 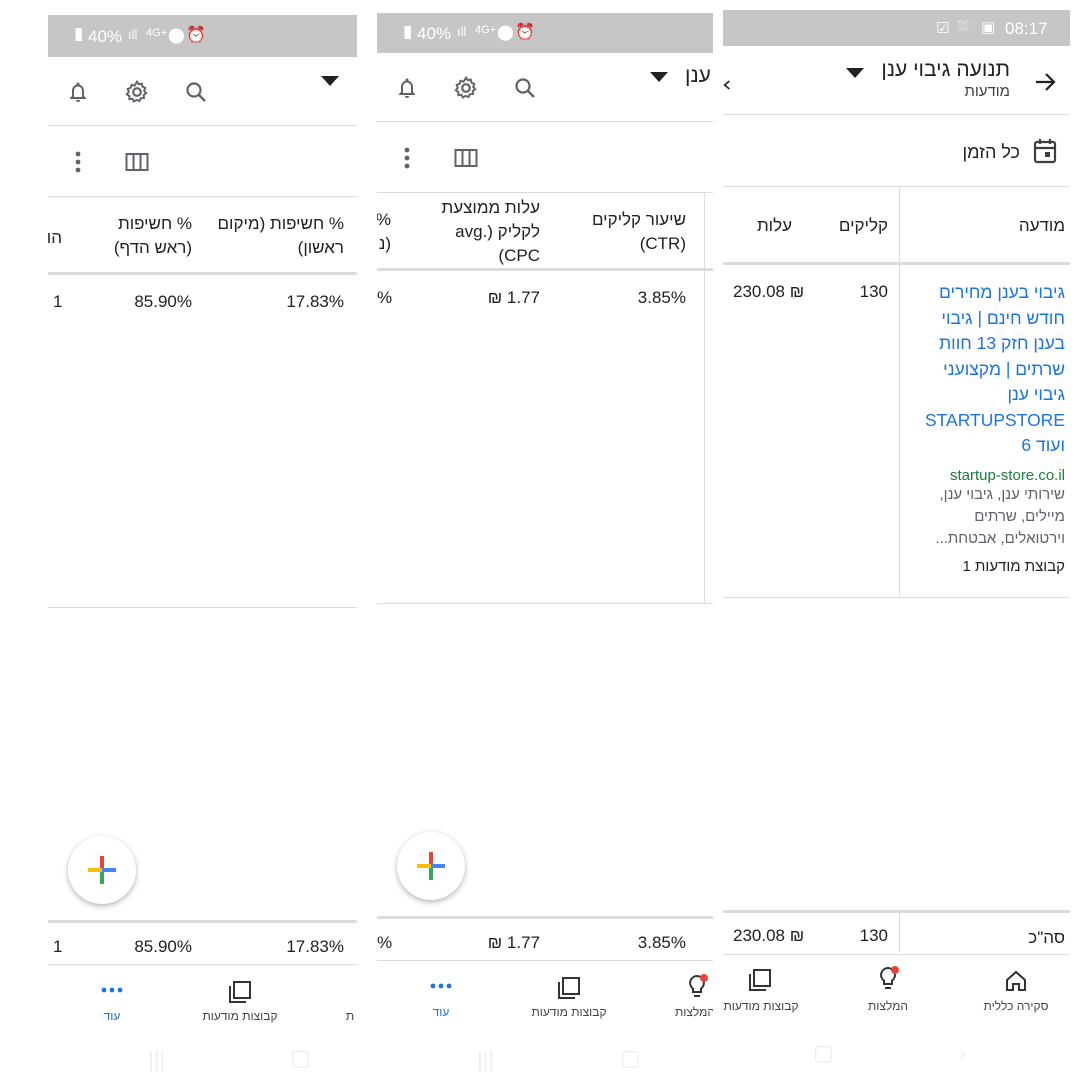 What do you see at coordinates (55, 238) in the screenshot?
I see `column-header: הו` at bounding box center [55, 238].